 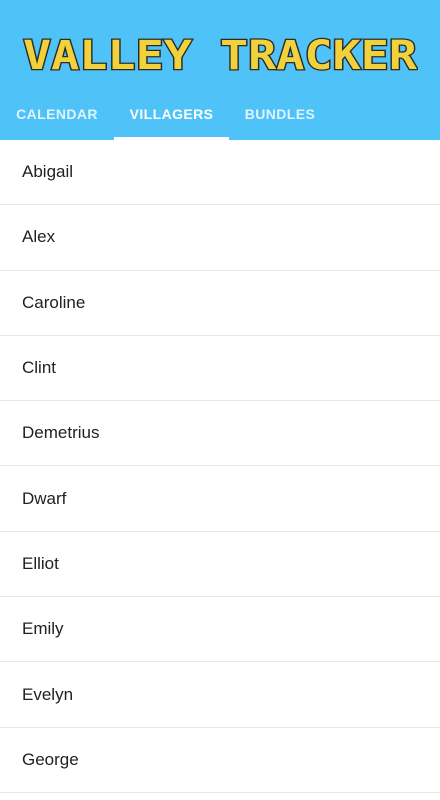 What do you see at coordinates (40, 563) in the screenshot?
I see `villager-name: Elliot` at bounding box center [40, 563].